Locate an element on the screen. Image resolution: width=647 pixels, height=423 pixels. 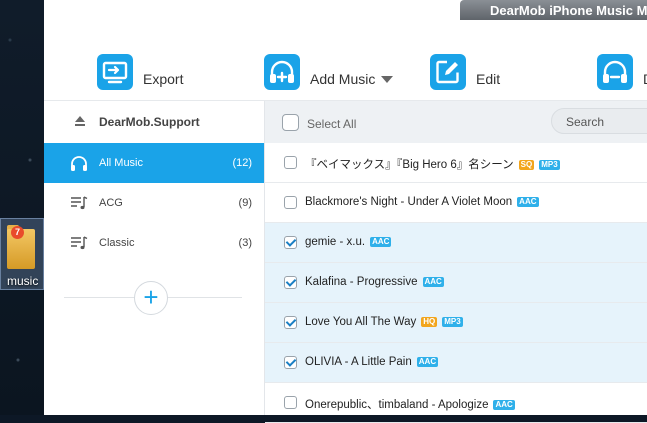
format-badge: SQ is located at coordinates (526, 165).